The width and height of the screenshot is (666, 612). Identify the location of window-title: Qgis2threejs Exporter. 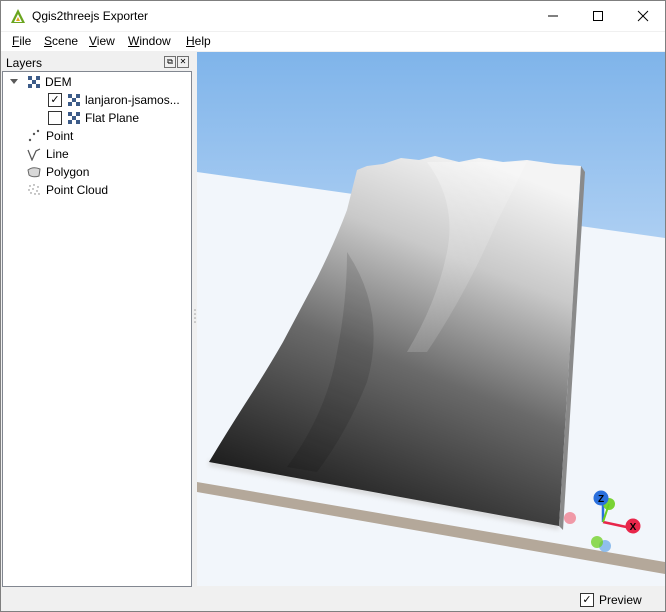
(90, 16).